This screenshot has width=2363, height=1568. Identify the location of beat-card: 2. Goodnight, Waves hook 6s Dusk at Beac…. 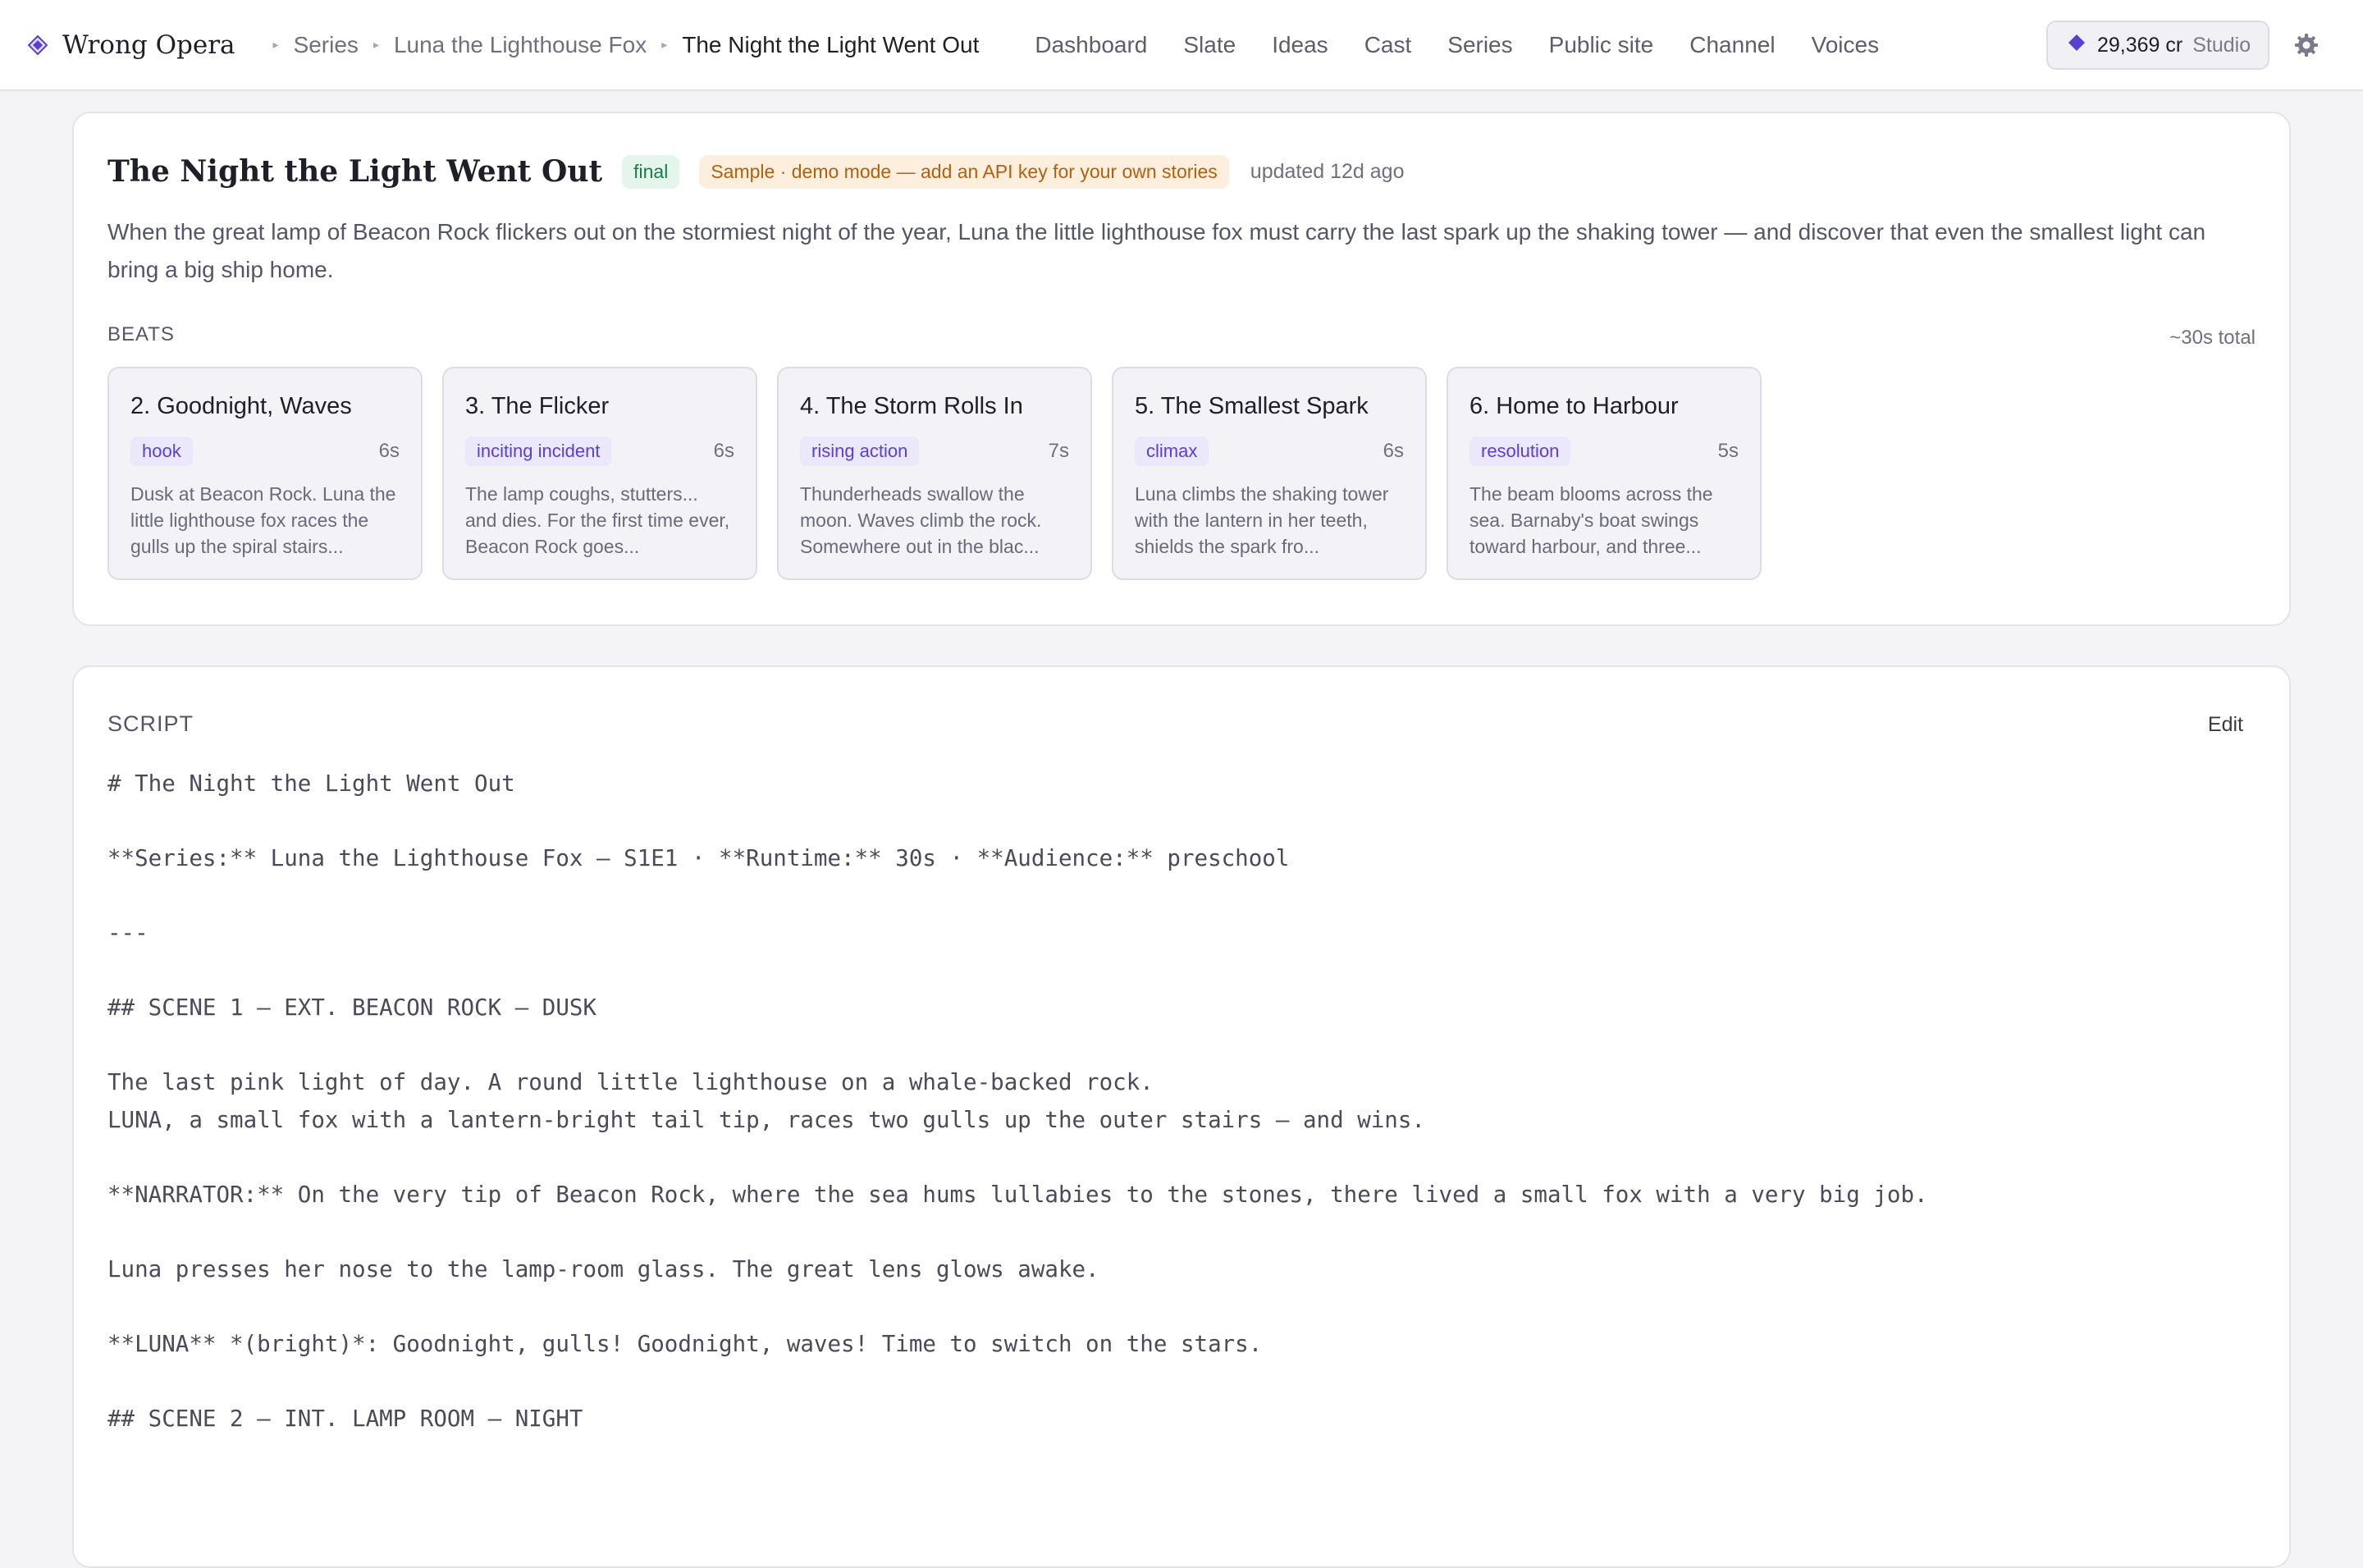
(265, 473).